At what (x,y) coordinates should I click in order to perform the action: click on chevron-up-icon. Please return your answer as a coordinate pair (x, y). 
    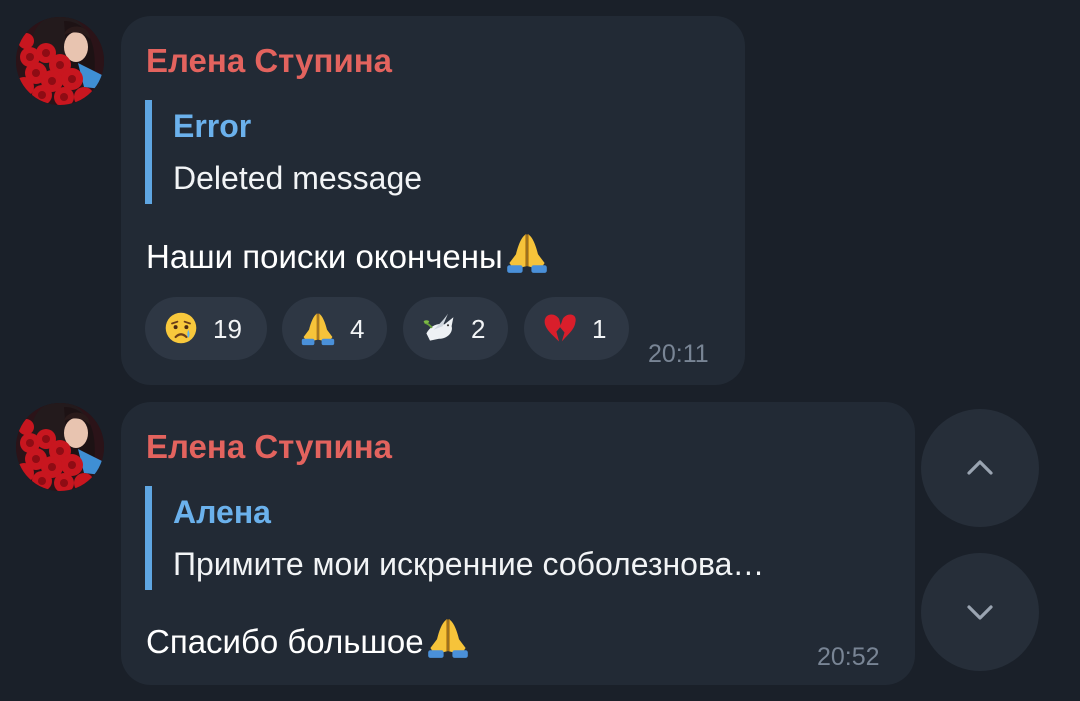
    Looking at the image, I should click on (980, 467).